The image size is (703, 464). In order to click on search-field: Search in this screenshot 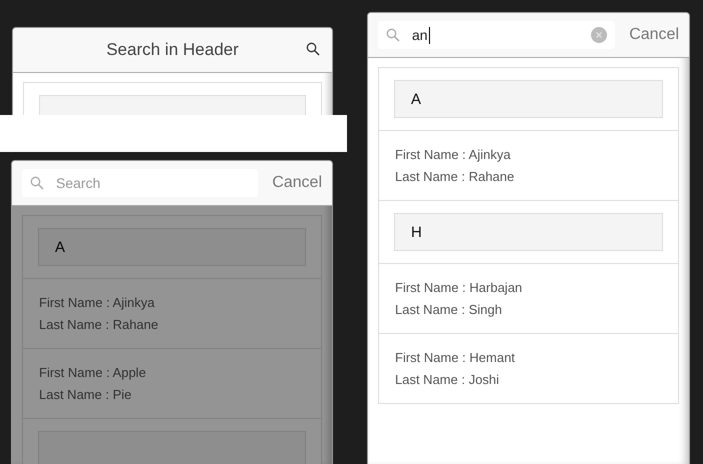, I will do `click(140, 183)`.